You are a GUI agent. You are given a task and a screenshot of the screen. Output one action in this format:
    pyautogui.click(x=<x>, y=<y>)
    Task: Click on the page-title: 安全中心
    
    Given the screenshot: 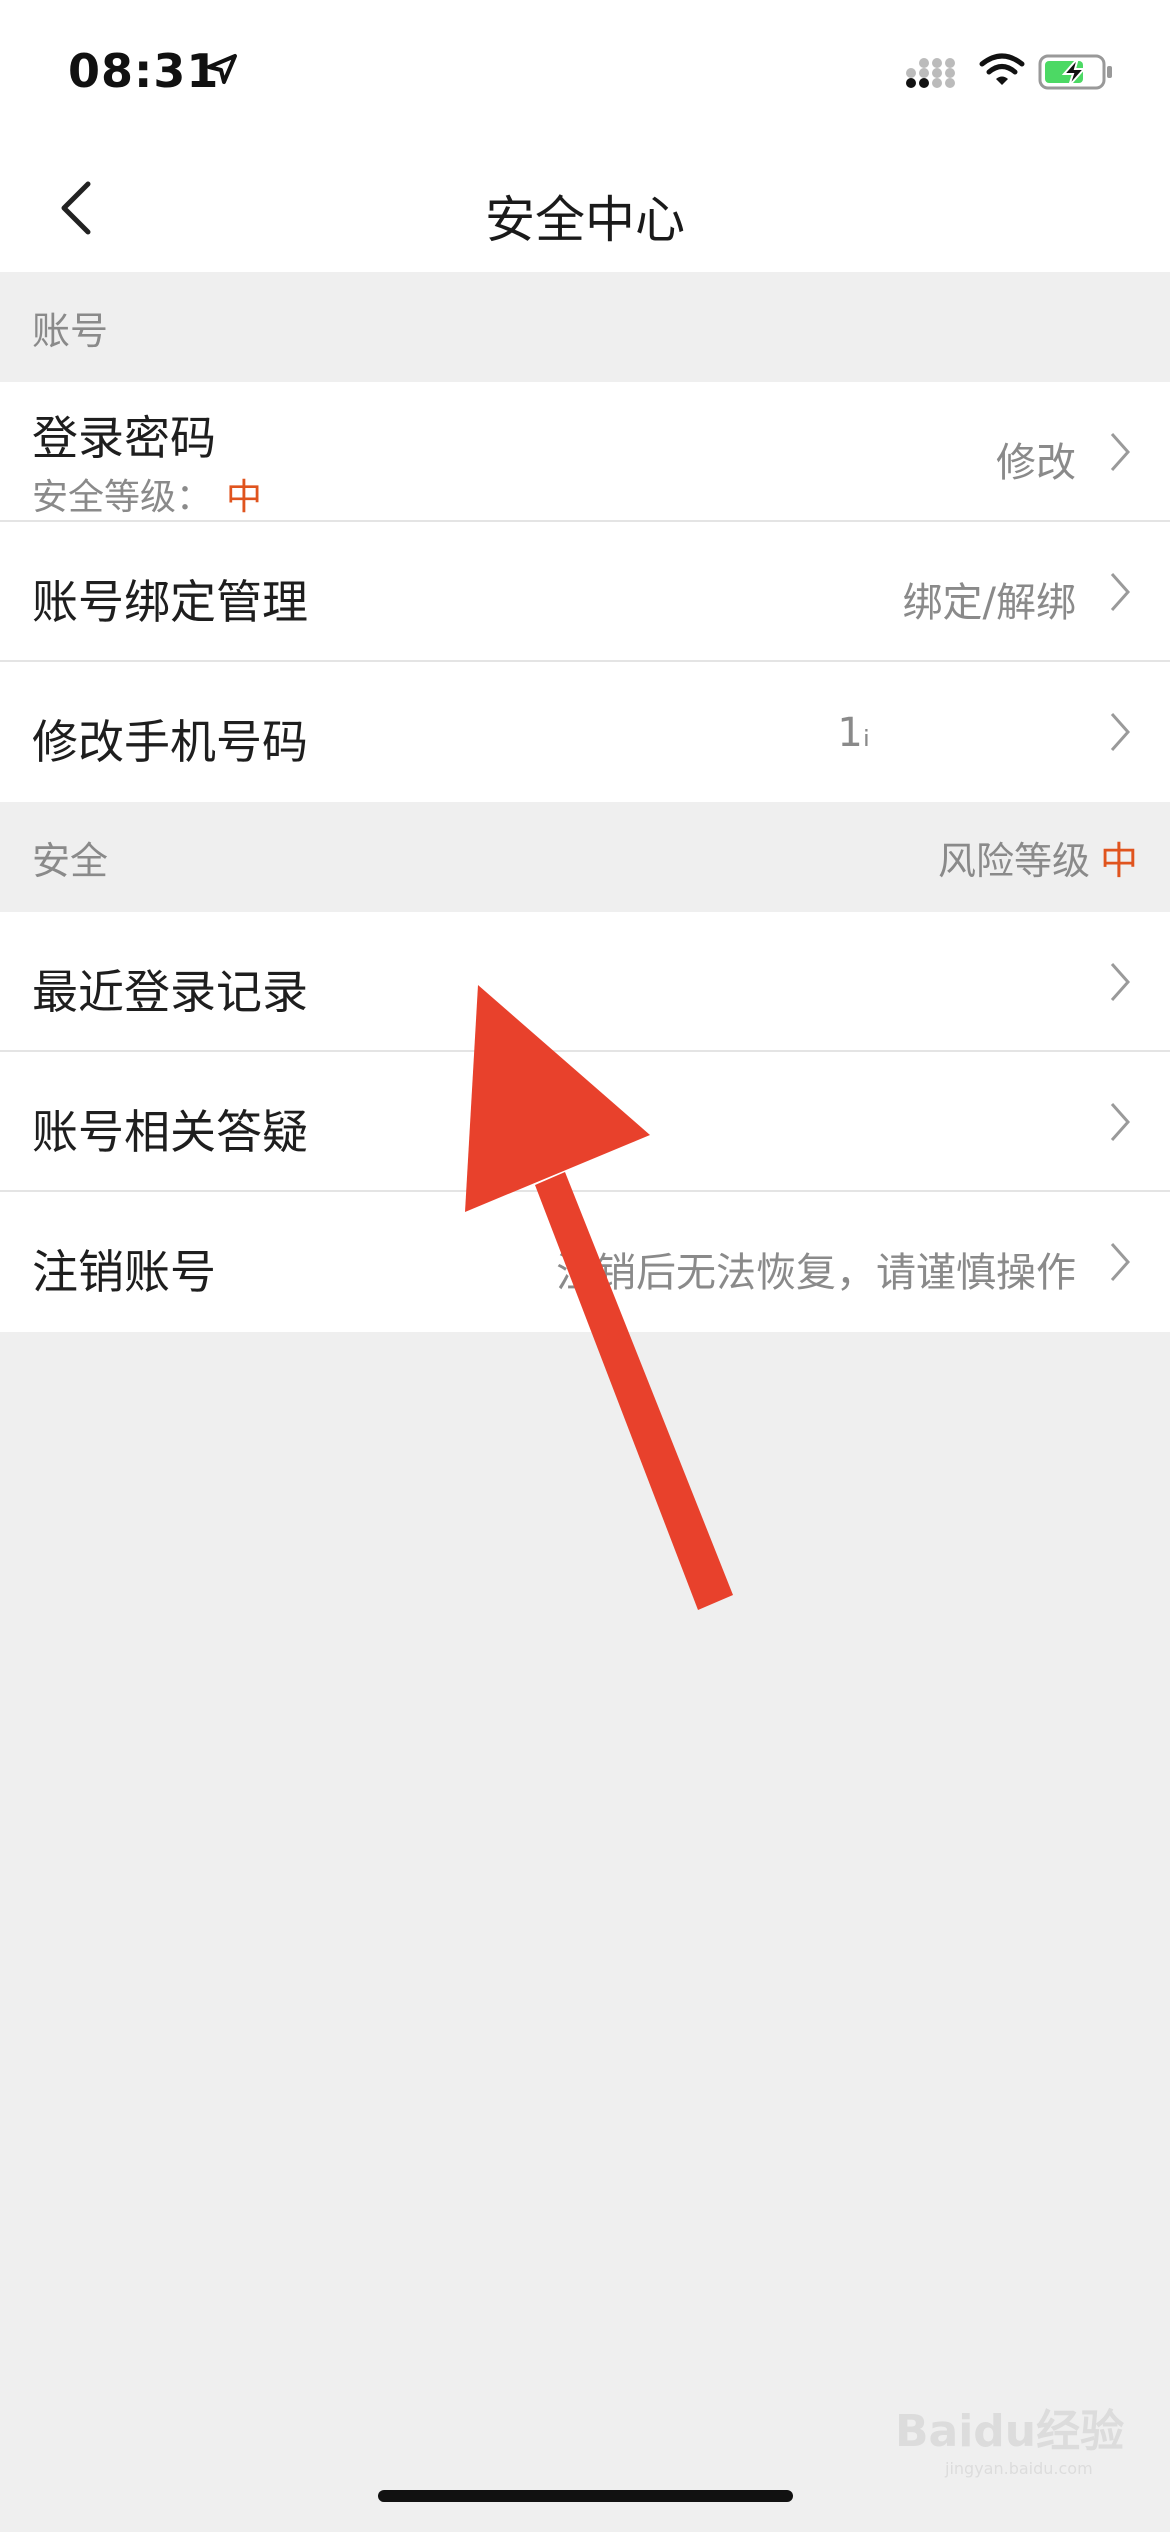 What is the action you would take?
    pyautogui.click(x=585, y=220)
    